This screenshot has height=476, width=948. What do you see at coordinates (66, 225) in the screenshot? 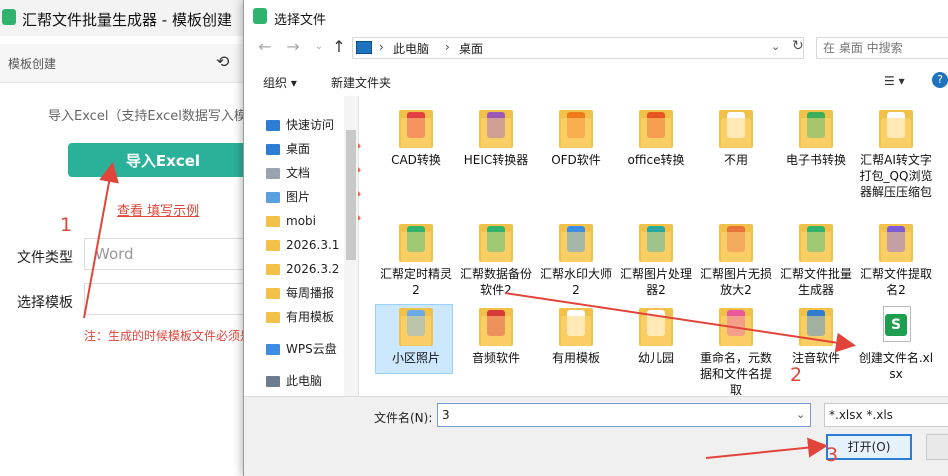
I see `annotation-number-1: 1` at bounding box center [66, 225].